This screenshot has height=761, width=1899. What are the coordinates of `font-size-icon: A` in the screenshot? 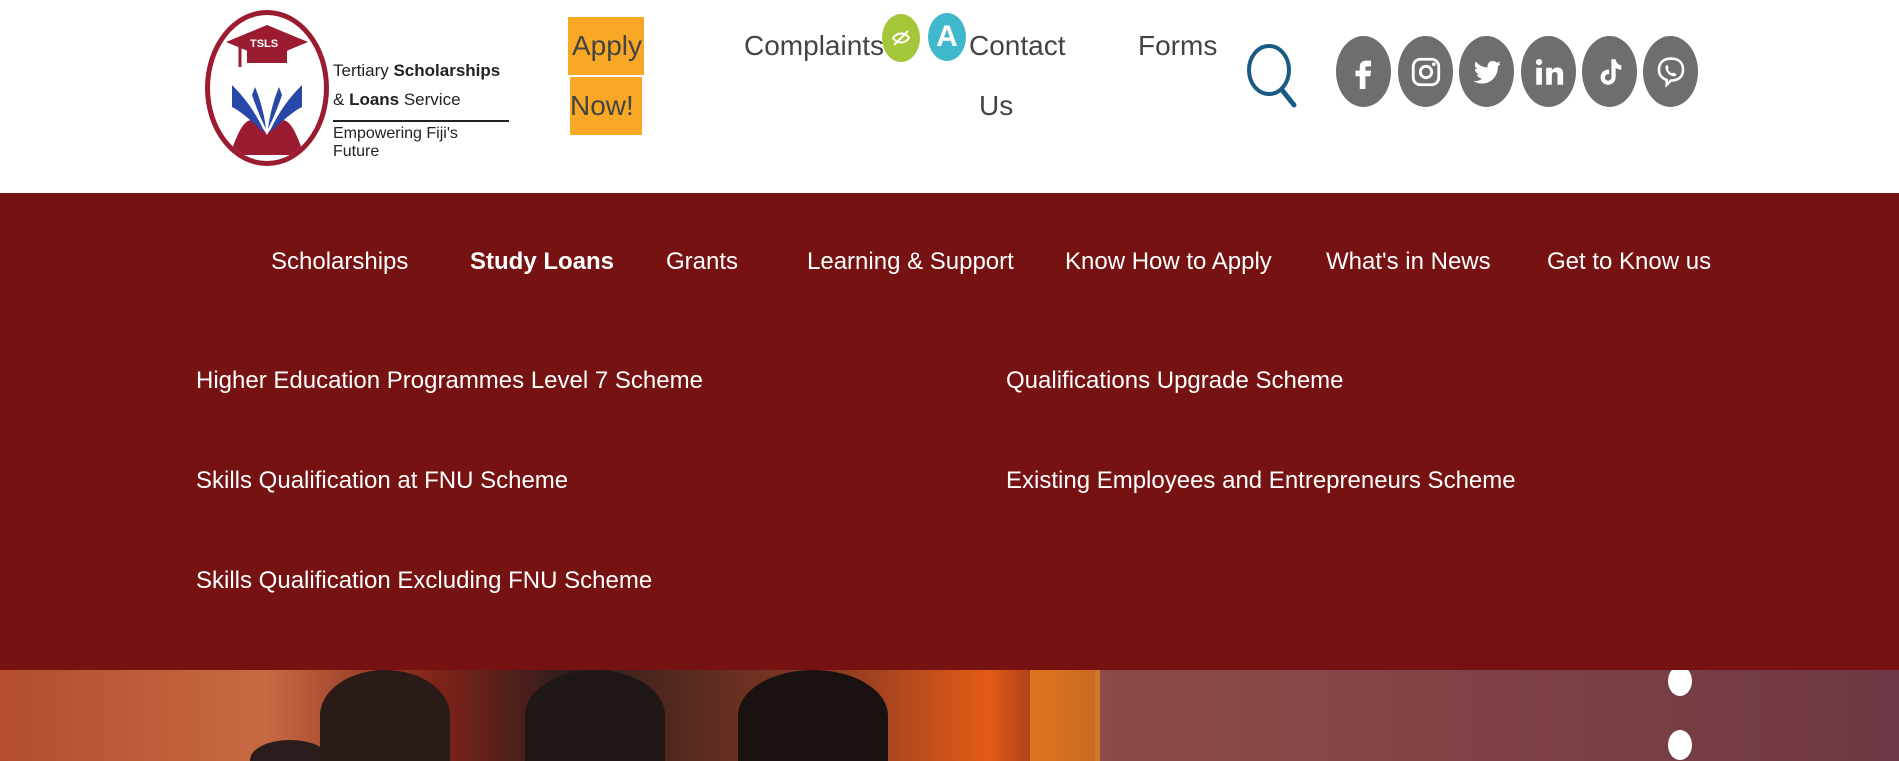 It's located at (947, 36).